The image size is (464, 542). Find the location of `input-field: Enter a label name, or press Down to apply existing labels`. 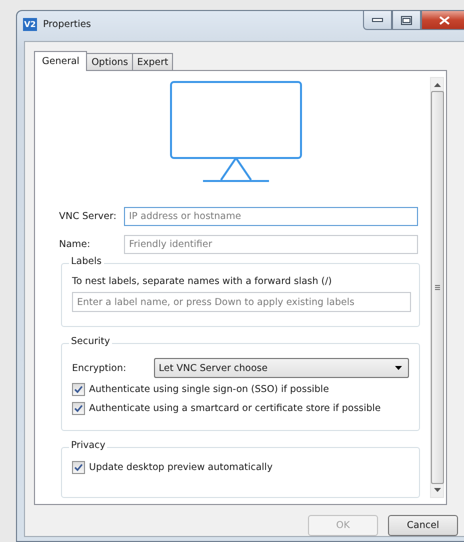

input-field: Enter a label name, or press Down to apply existing labels is located at coordinates (241, 302).